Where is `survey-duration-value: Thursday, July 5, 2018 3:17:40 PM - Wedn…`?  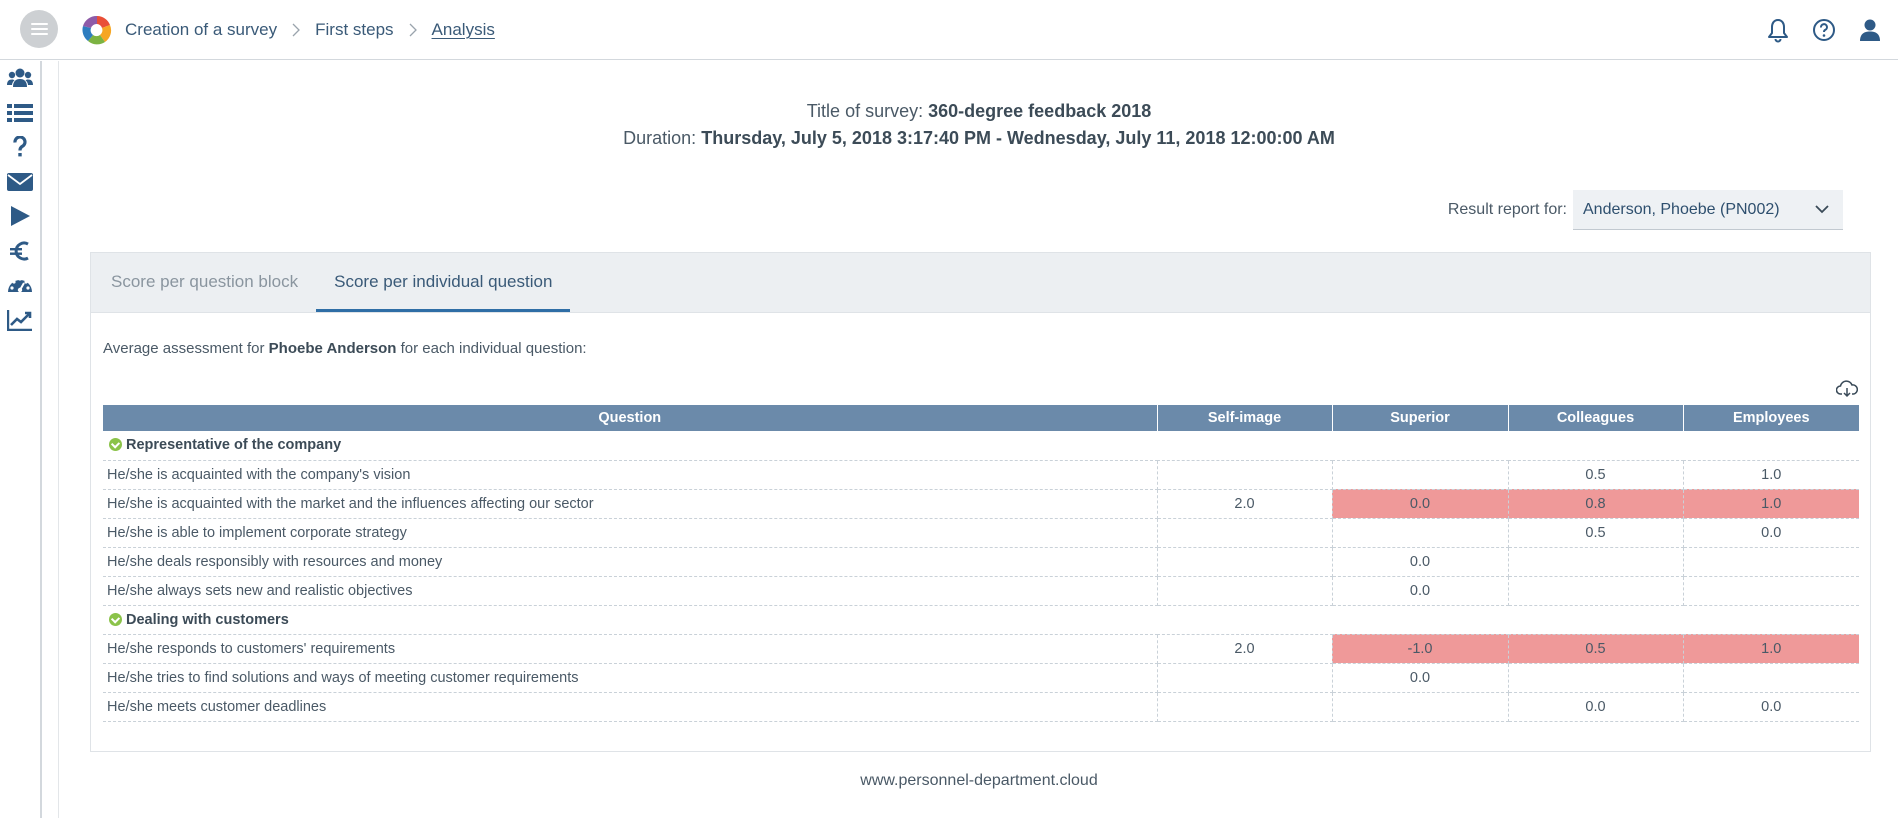 survey-duration-value: Thursday, July 5, 2018 3:17:40 PM - Wedn… is located at coordinates (1018, 138).